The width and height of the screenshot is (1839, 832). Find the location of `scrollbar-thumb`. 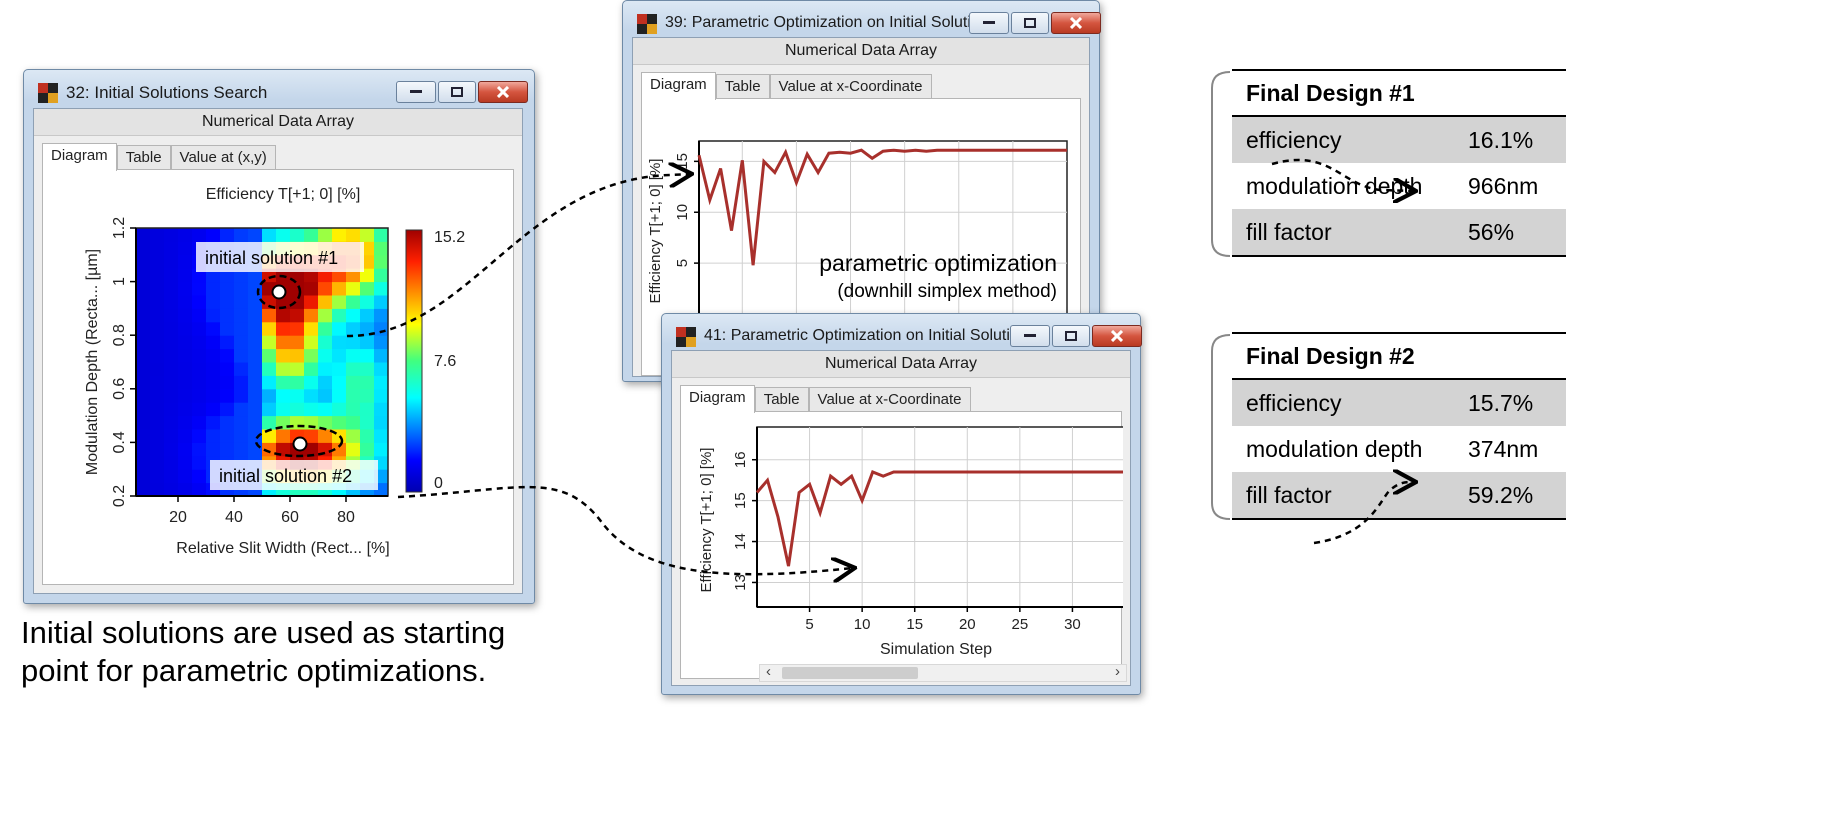

scrollbar-thumb is located at coordinates (850, 673).